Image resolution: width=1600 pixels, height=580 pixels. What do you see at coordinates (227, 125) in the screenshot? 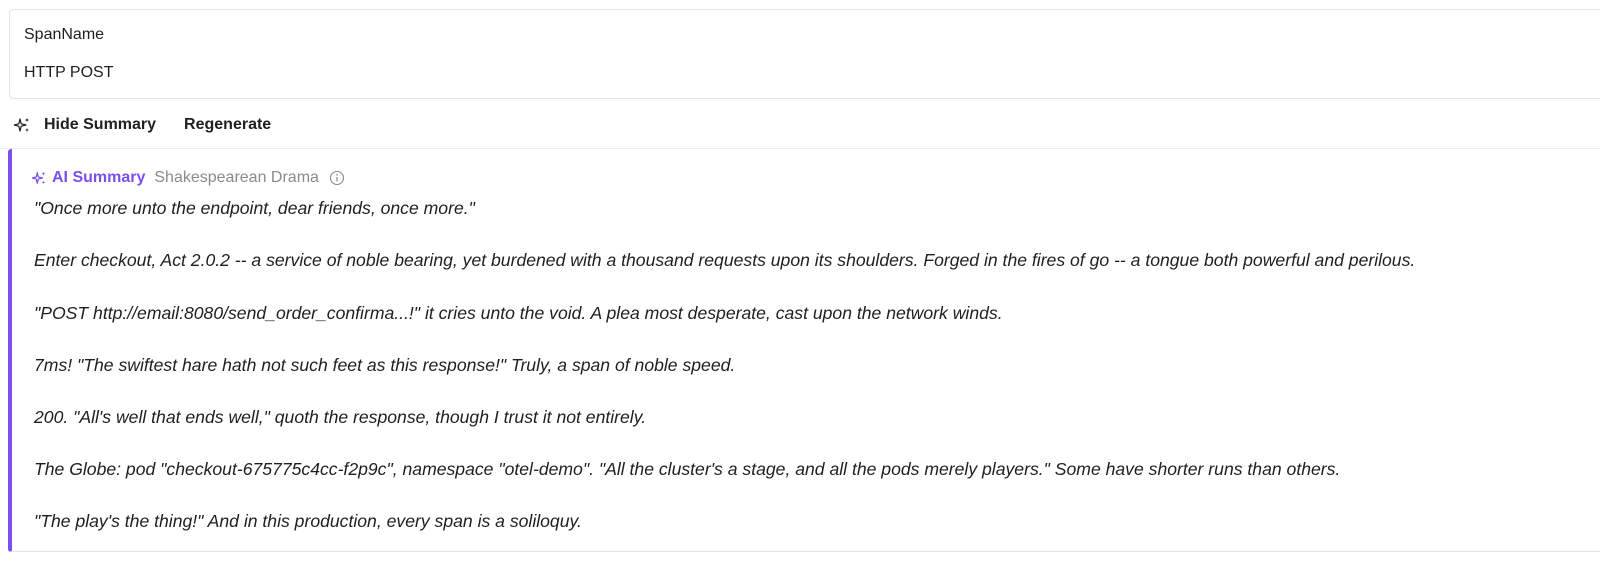
I see `regenerate-button: Regenerate` at bounding box center [227, 125].